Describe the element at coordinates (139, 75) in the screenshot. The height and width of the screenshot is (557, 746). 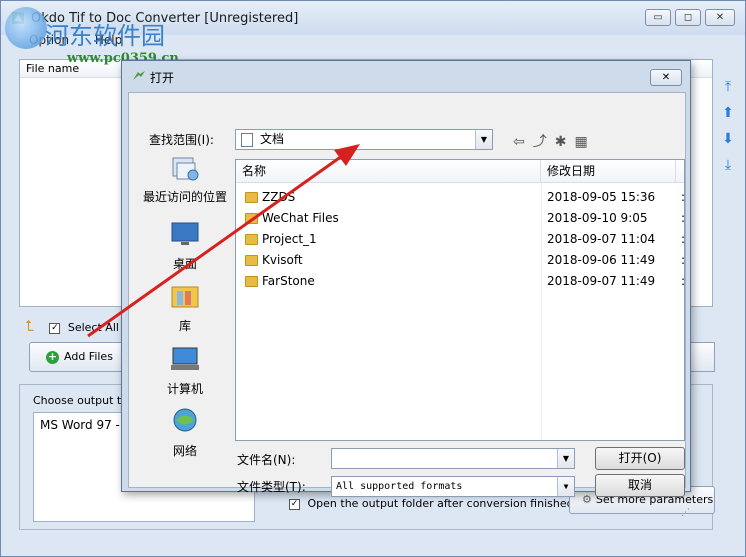
I see `dialog-icon` at that location.